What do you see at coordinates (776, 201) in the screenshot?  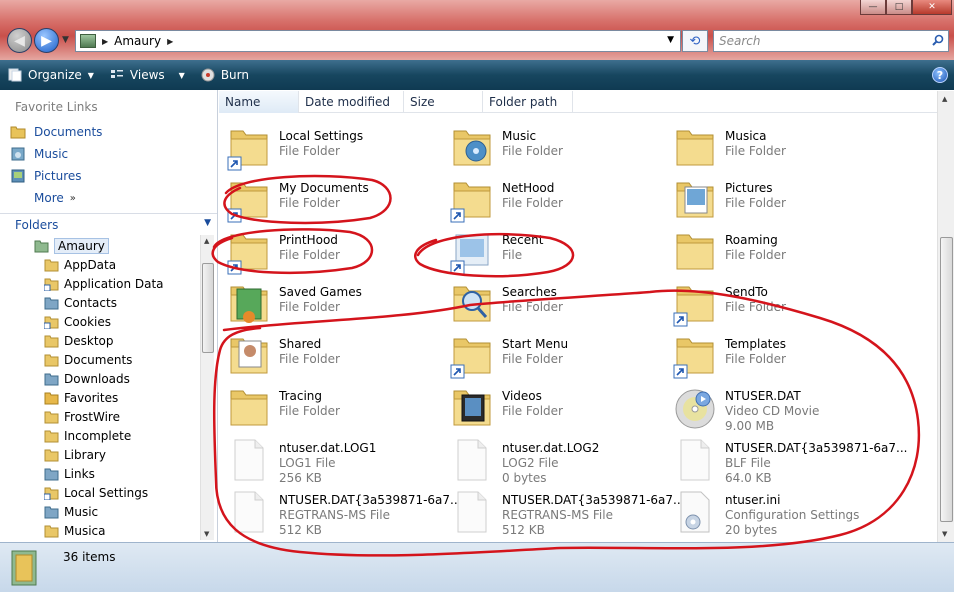 I see `file-tile: Pictures File Folder` at bounding box center [776, 201].